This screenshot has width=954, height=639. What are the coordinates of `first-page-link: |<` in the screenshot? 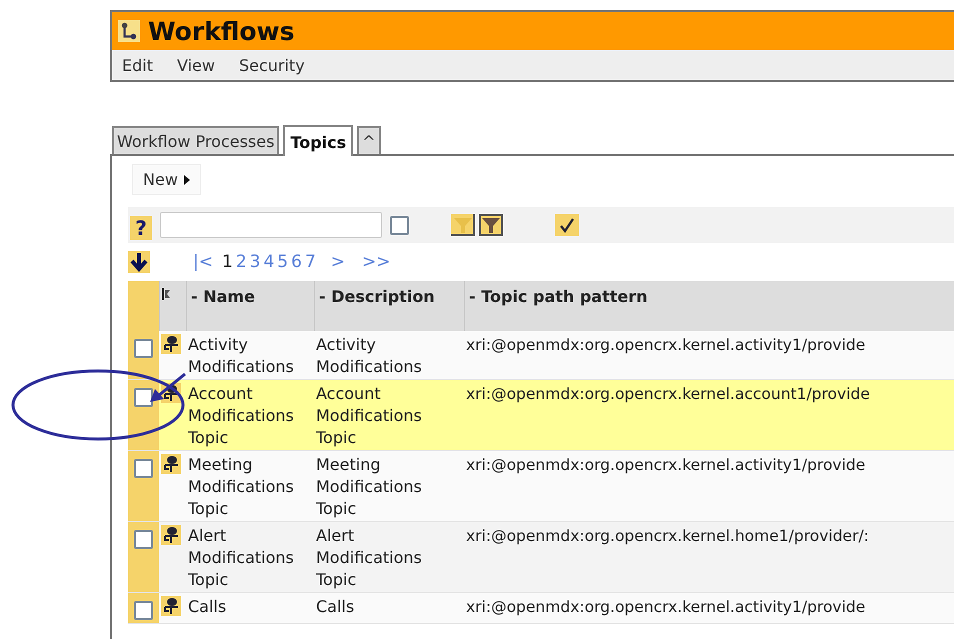 It's located at (203, 262).